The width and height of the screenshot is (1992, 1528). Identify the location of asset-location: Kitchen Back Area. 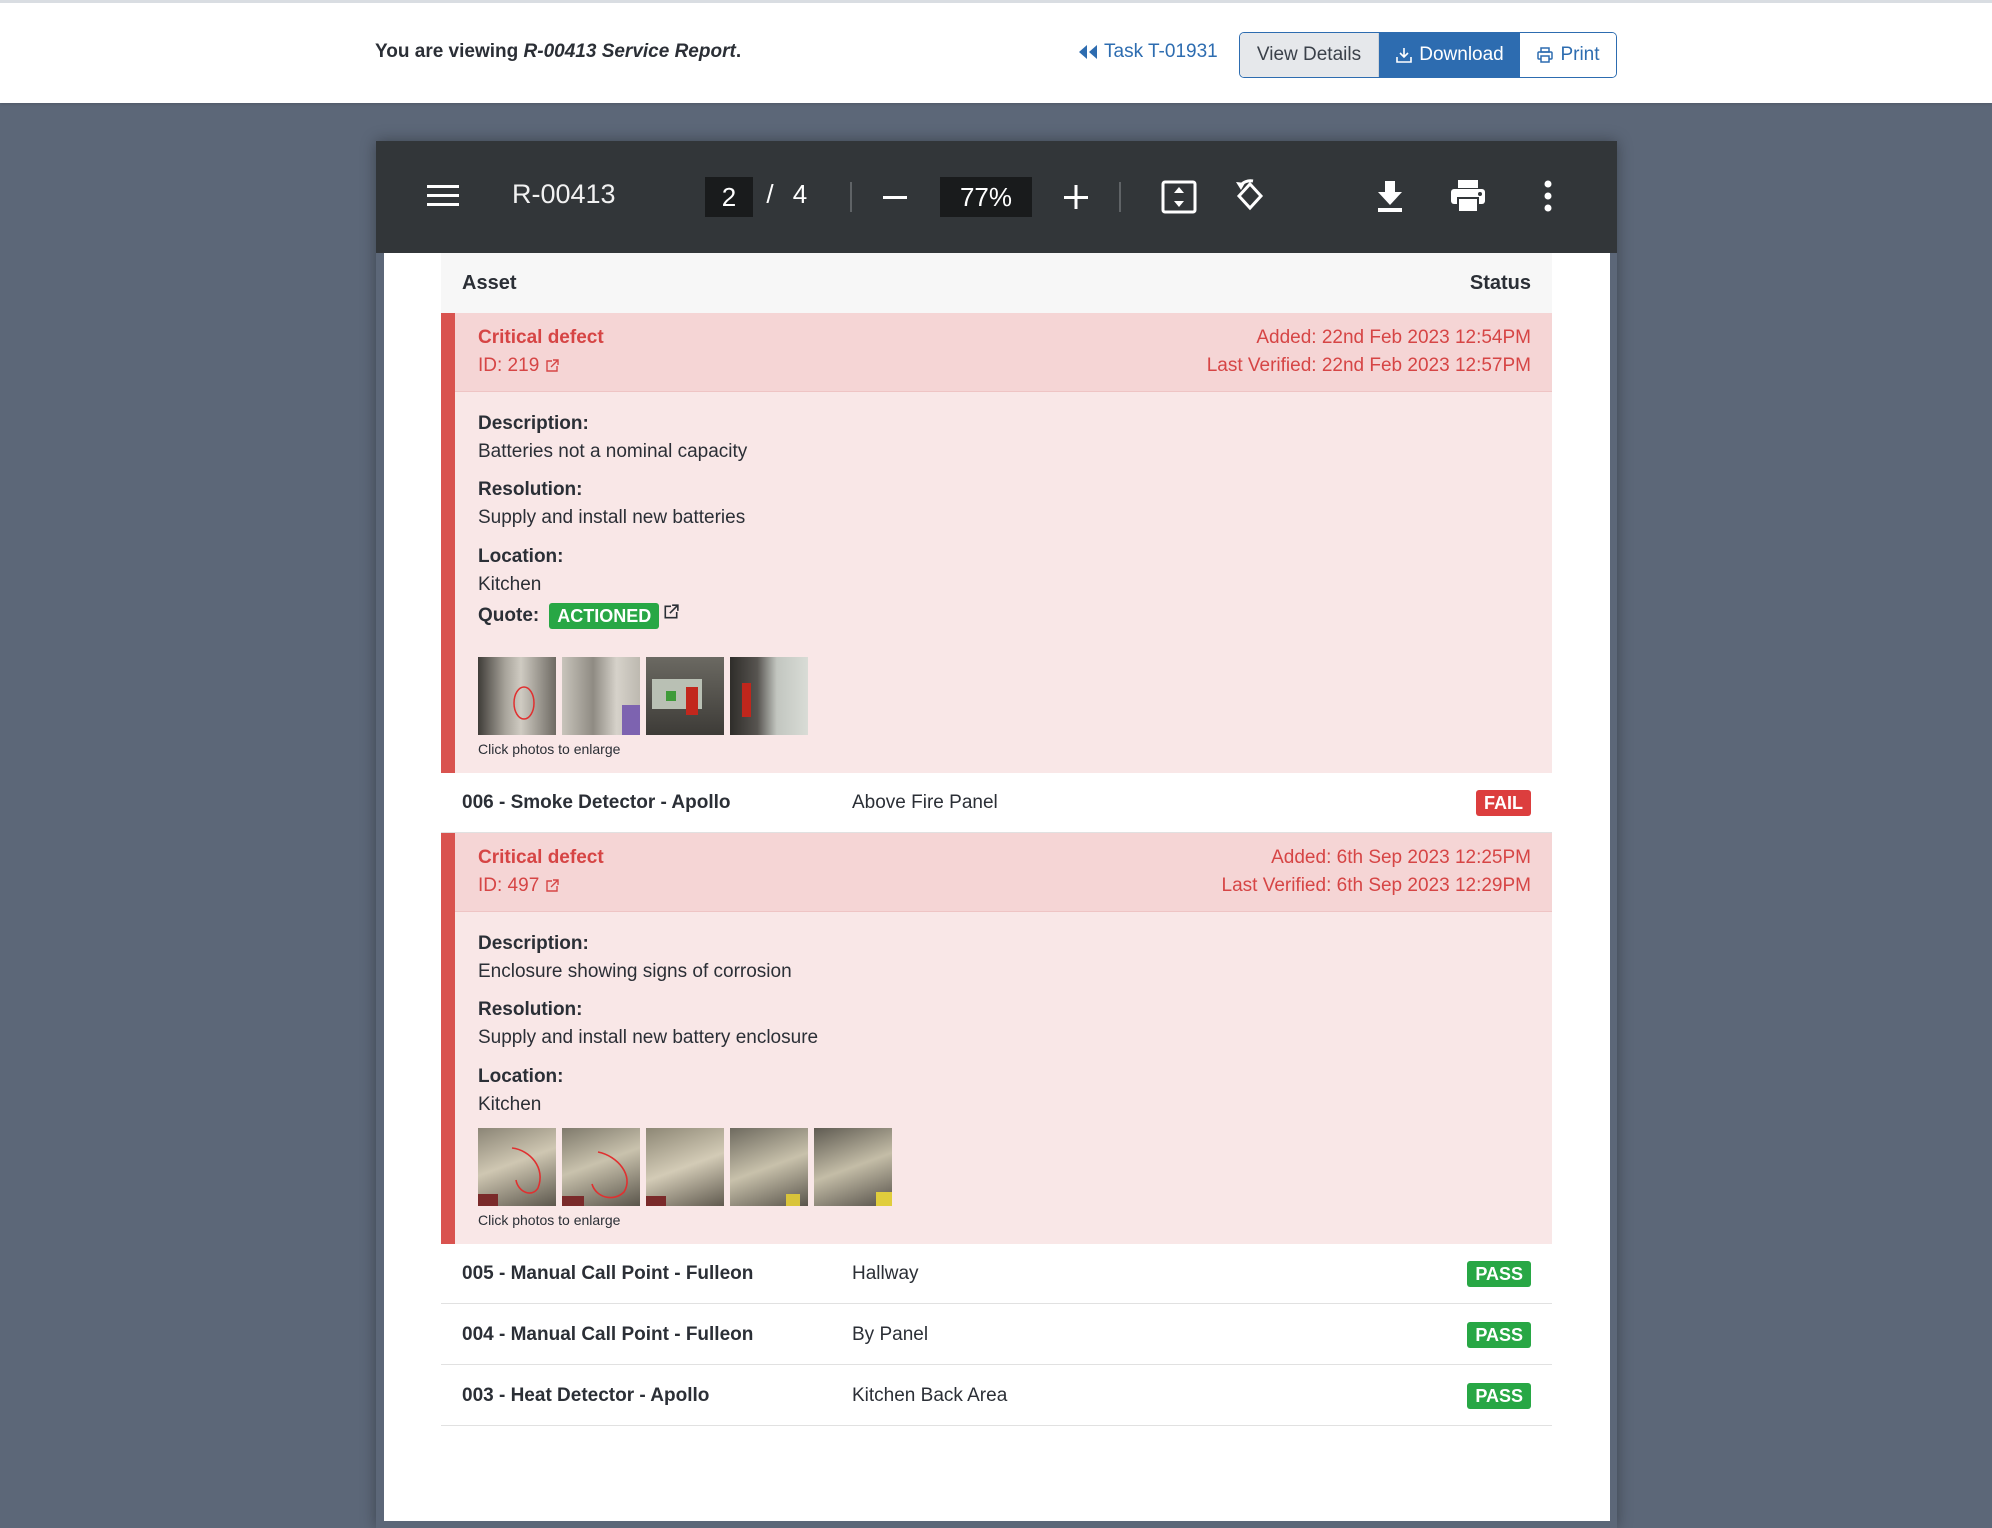
(930, 1395).